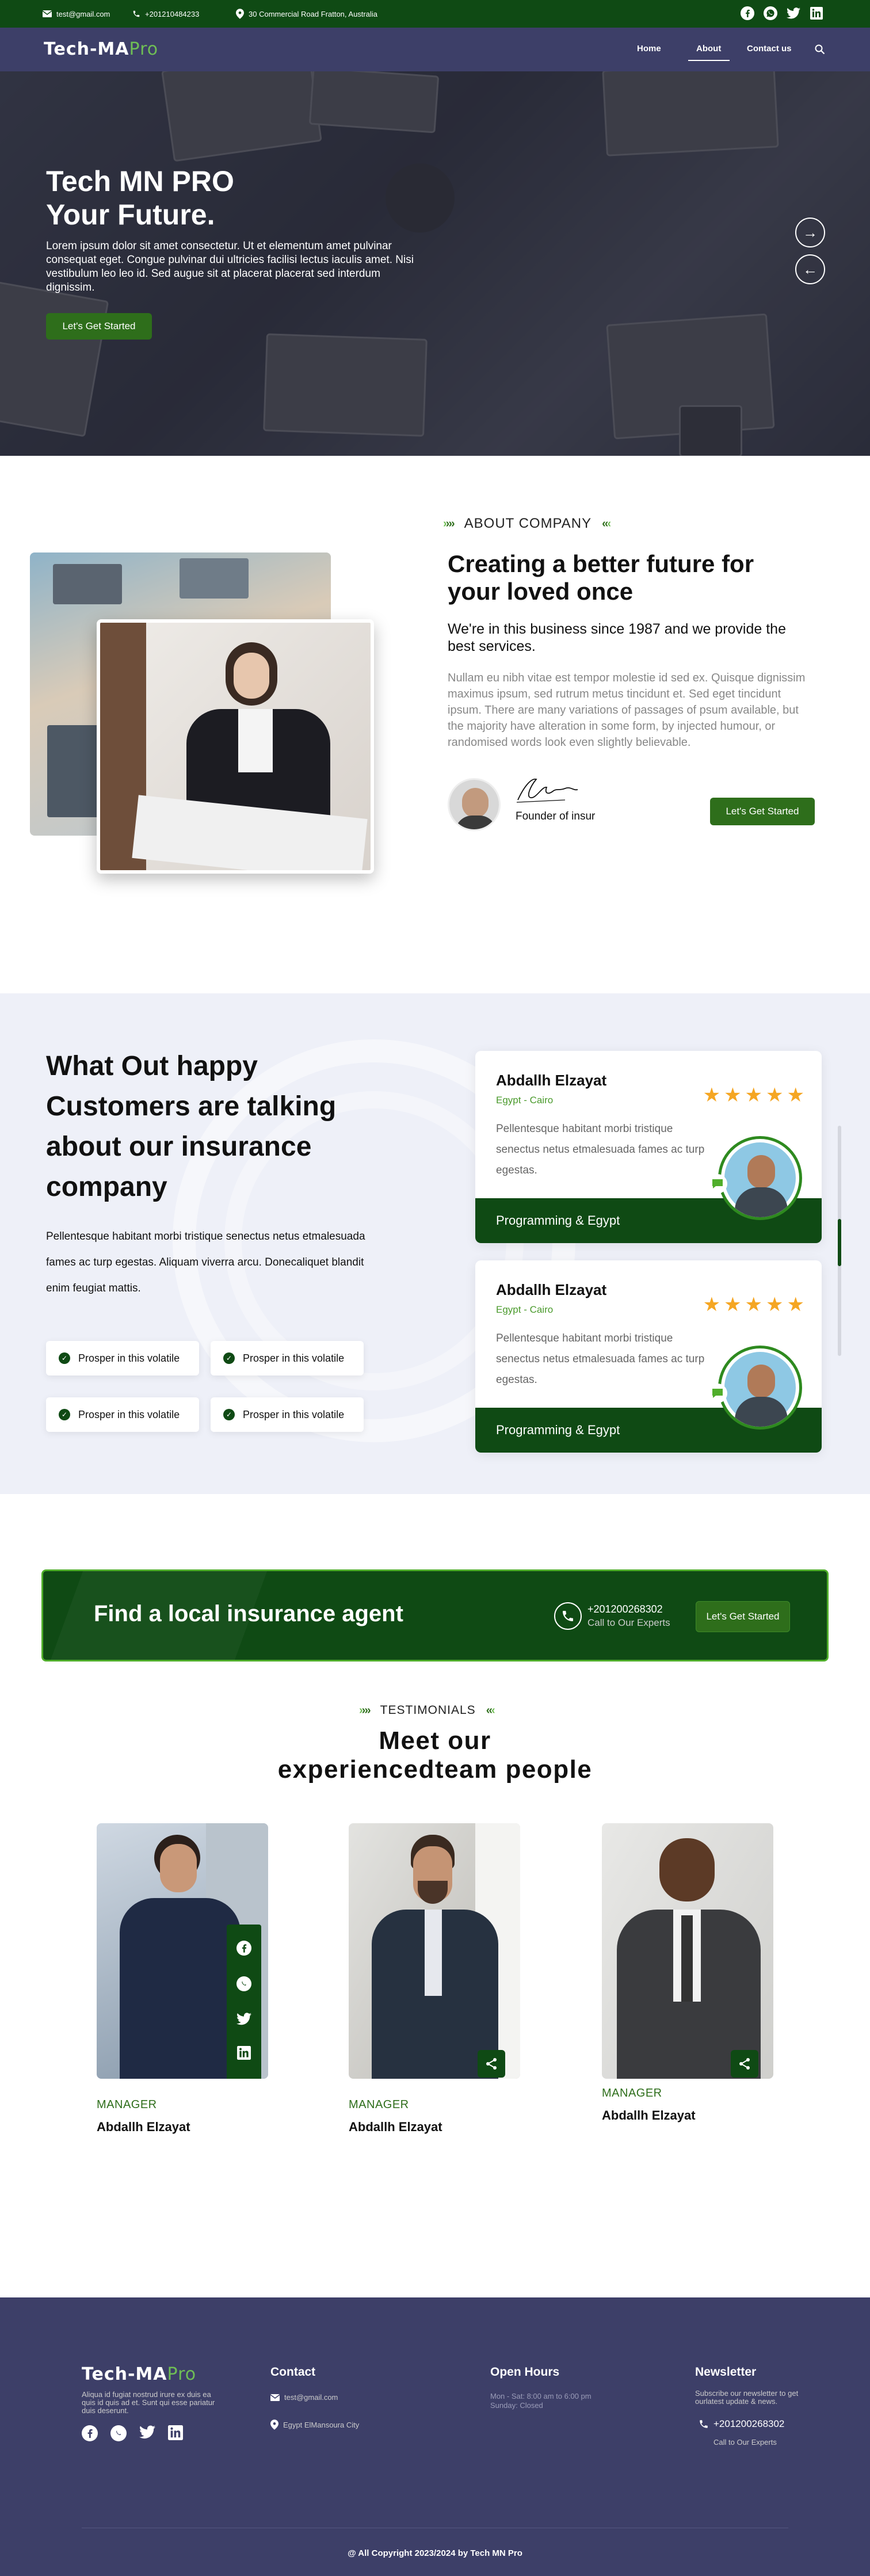 Image resolution: width=870 pixels, height=2576 pixels. I want to click on arrow-right-icon: →, so click(810, 232).